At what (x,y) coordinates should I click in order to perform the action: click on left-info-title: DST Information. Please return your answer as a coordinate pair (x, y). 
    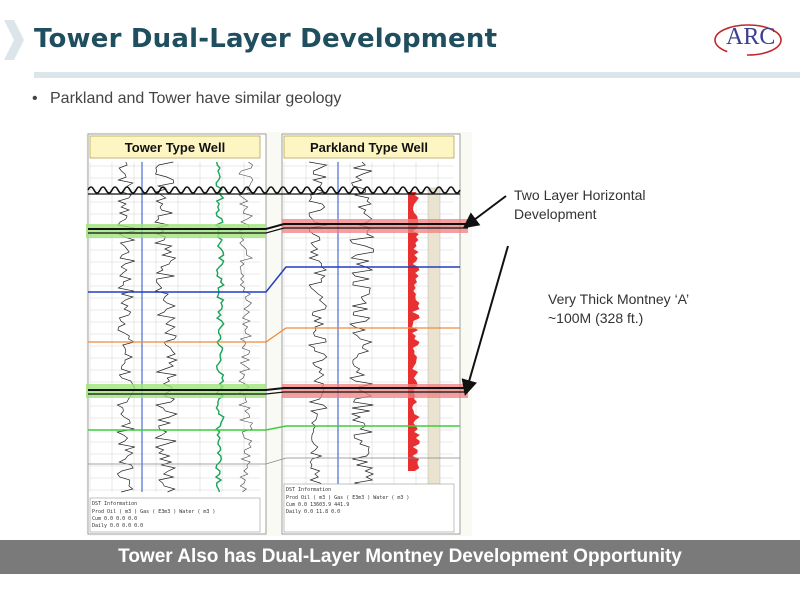
    Looking at the image, I should click on (114, 504).